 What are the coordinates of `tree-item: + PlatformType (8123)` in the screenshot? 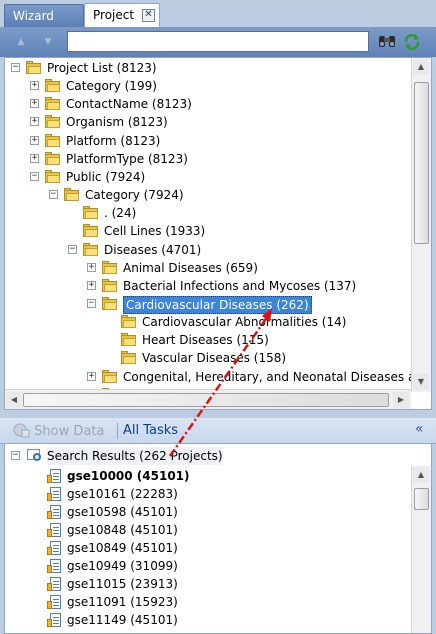 It's located at (208, 159).